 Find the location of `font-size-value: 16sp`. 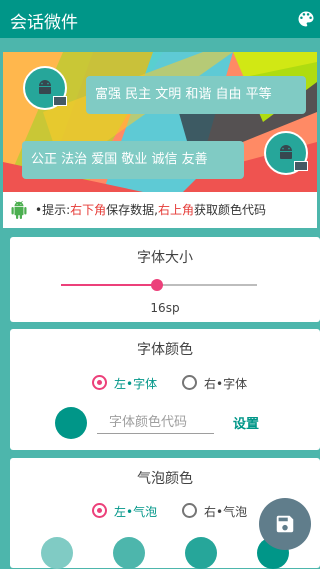

font-size-value: 16sp is located at coordinates (165, 308).